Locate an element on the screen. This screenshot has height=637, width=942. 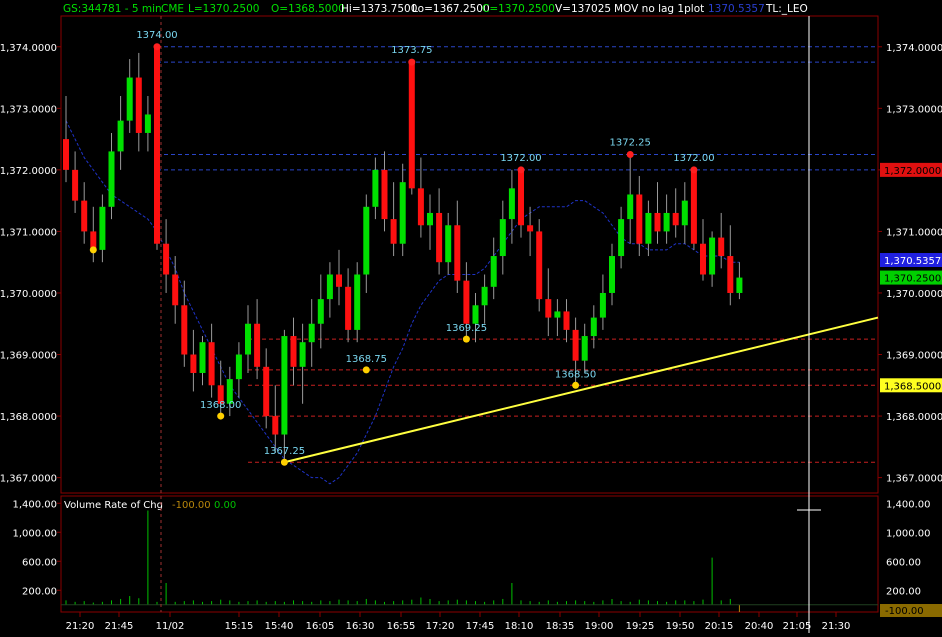
vol-tick-label-right: 600.00 is located at coordinates (903, 562).